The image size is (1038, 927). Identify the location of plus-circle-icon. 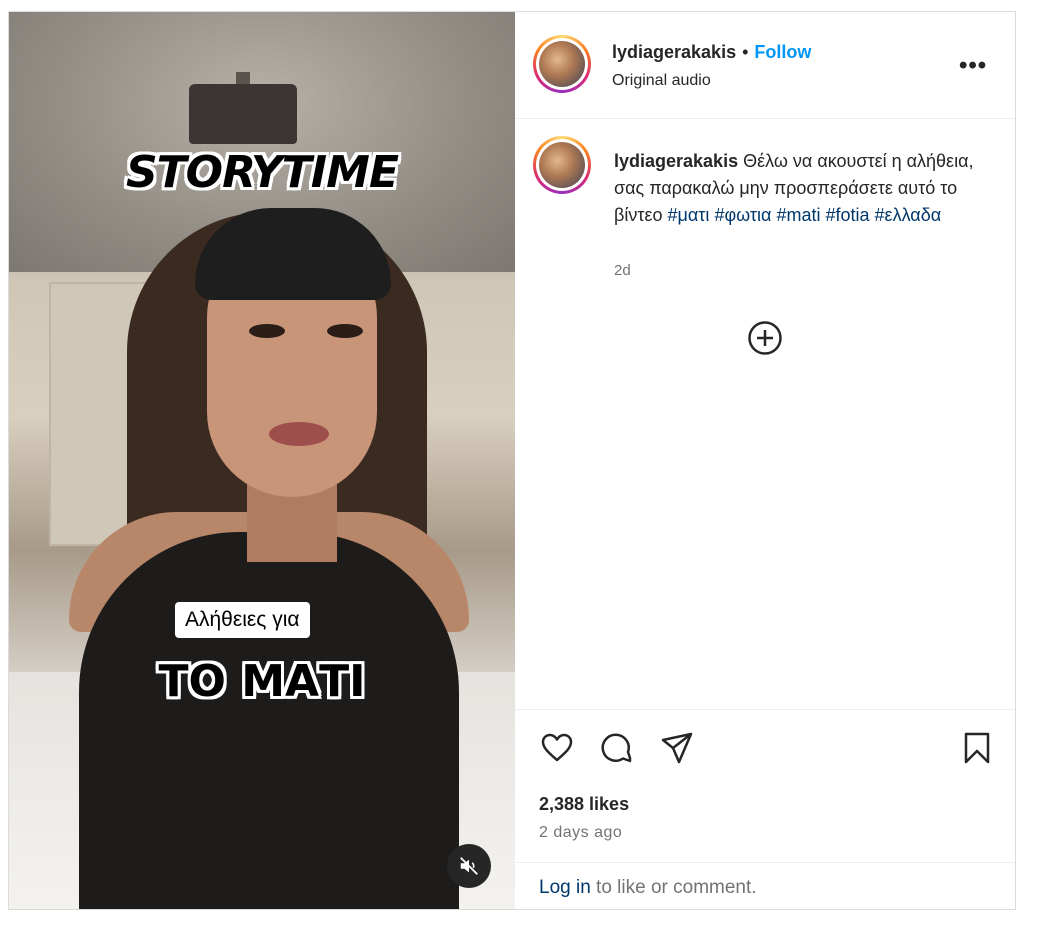
(765, 338).